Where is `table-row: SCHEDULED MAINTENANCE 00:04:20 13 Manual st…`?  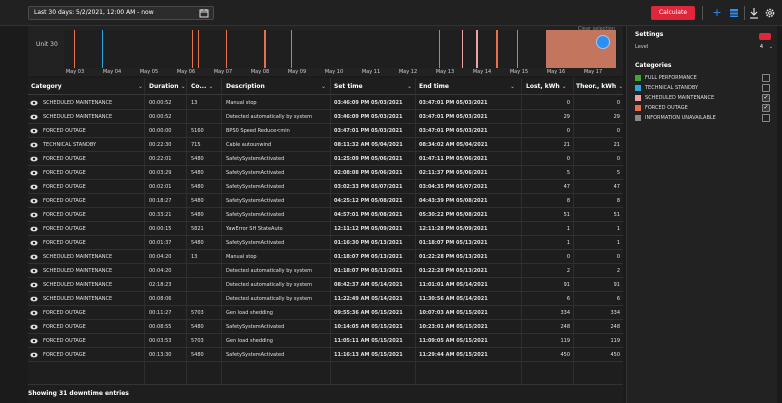 table-row: SCHEDULED MAINTENANCE 00:04:20 13 Manual st… is located at coordinates (325, 257).